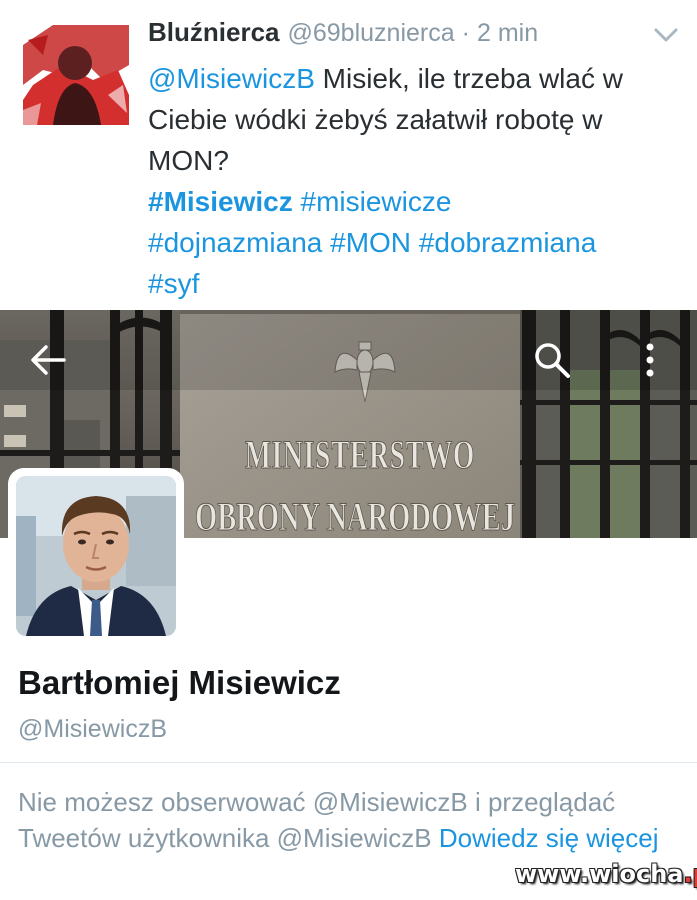 This screenshot has height=900, width=697. I want to click on chevron-down-icon, so click(666, 35).